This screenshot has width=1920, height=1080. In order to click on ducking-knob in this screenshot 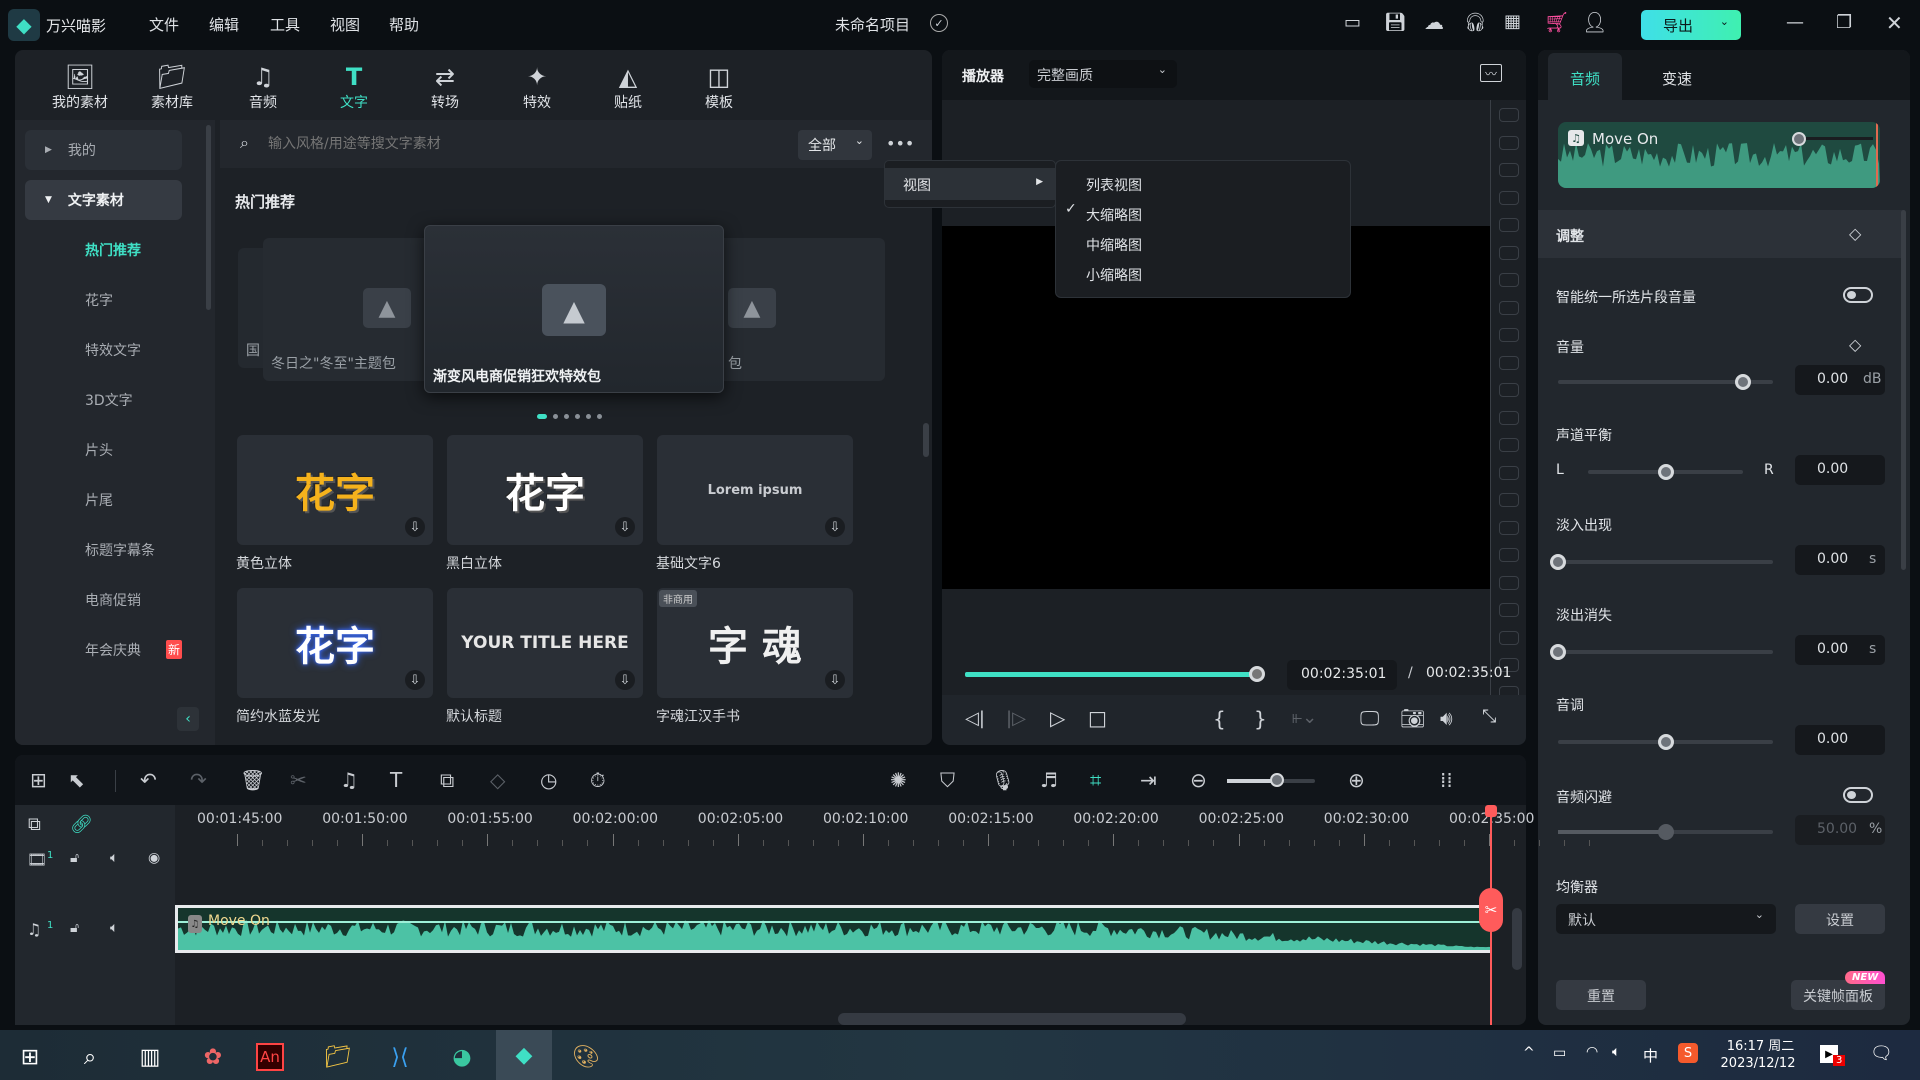, I will do `click(1665, 832)`.